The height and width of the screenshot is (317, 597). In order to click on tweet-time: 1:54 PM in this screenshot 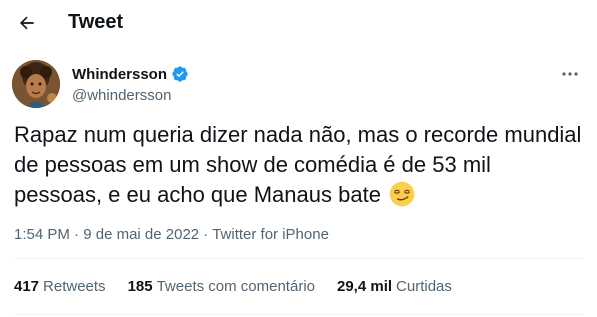, I will do `click(42, 234)`.